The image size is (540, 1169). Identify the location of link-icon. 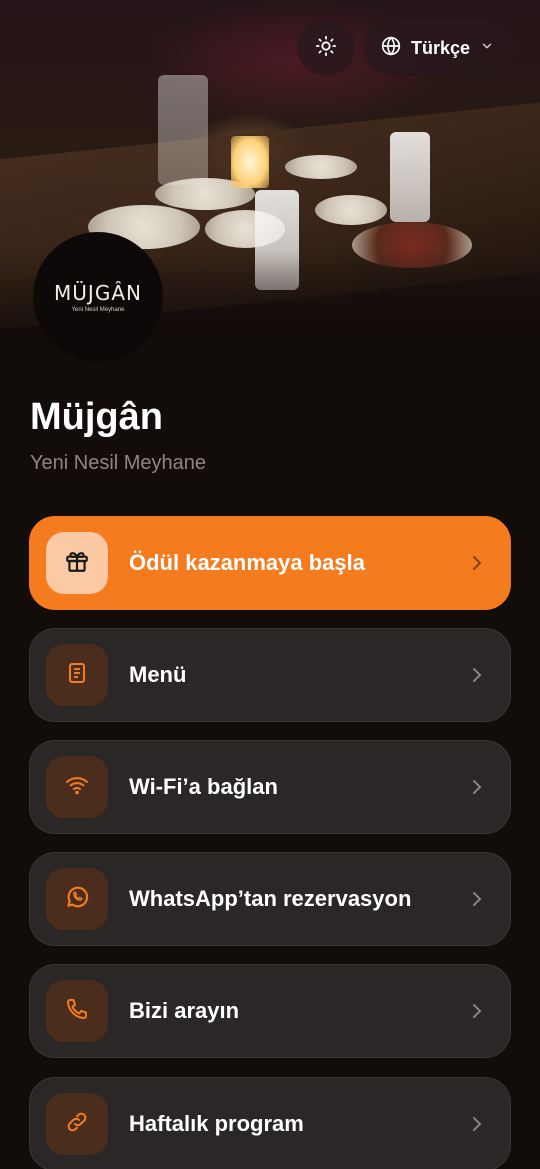
(77, 1124).